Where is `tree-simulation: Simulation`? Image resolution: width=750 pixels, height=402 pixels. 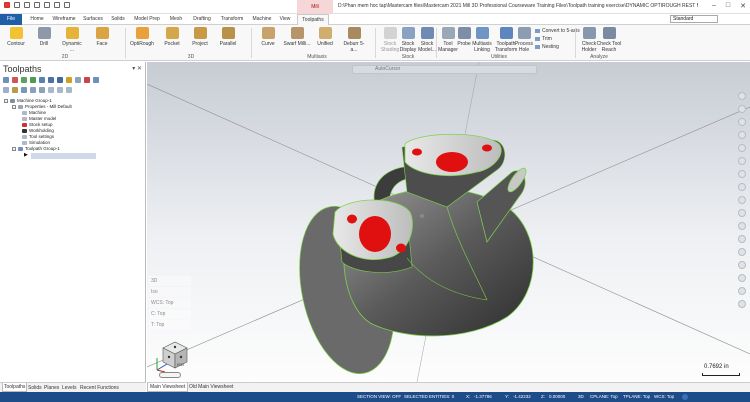 tree-simulation: Simulation is located at coordinates (36, 142).